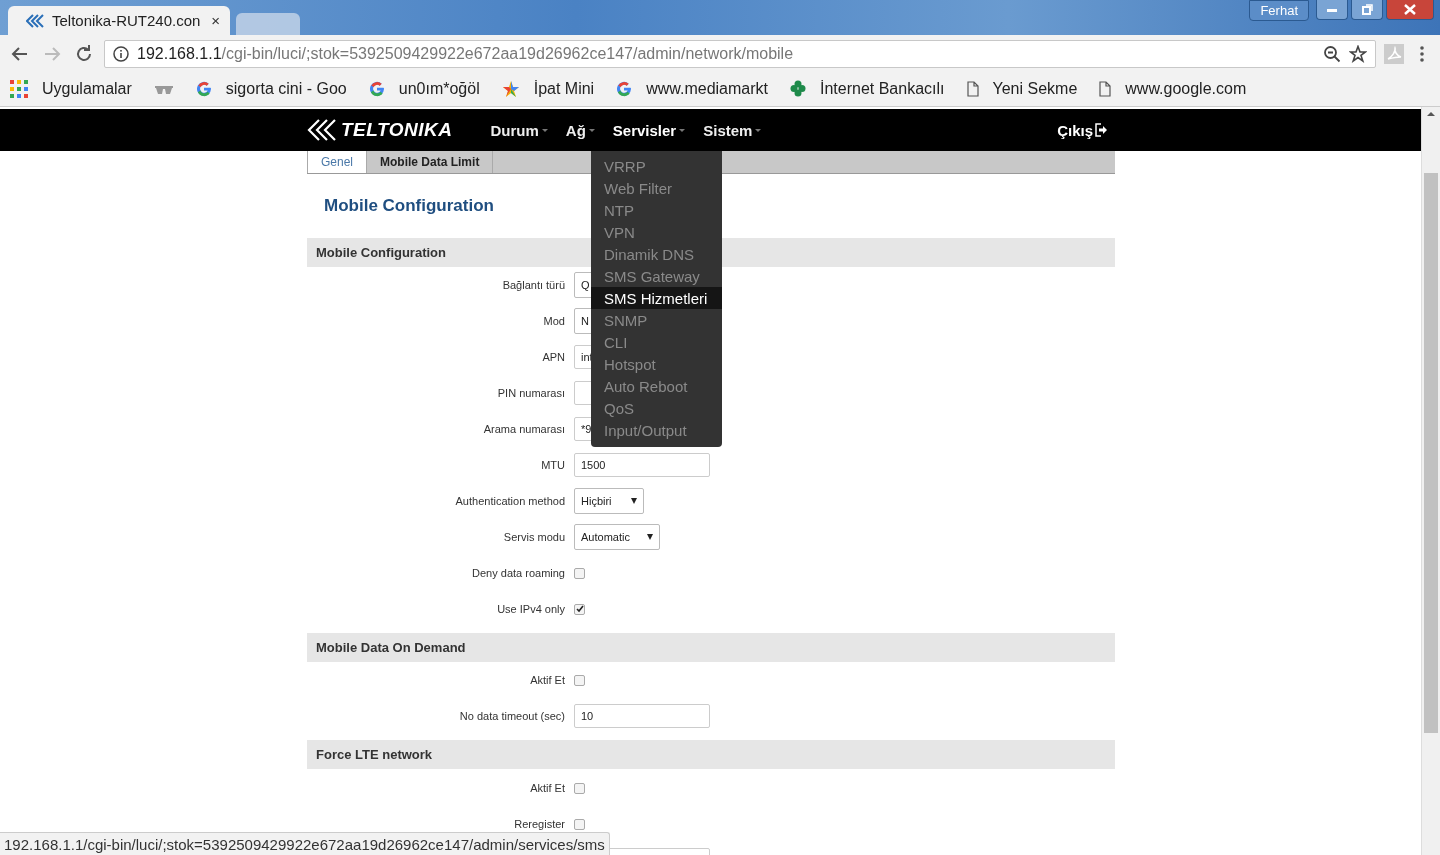  What do you see at coordinates (539, 824) in the screenshot?
I see `field-label: Reregister` at bounding box center [539, 824].